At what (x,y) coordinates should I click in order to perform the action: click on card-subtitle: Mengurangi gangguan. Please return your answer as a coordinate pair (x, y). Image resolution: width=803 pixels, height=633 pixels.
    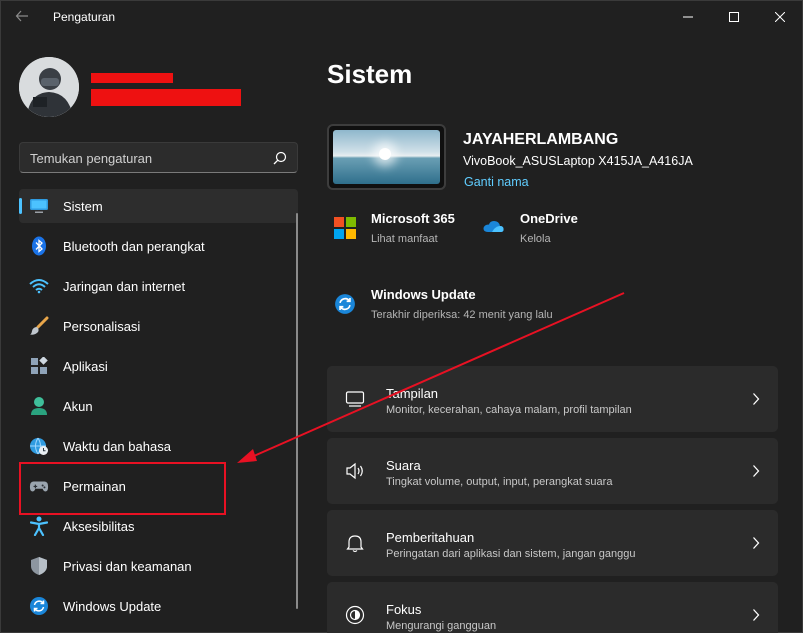
    Looking at the image, I should click on (441, 626).